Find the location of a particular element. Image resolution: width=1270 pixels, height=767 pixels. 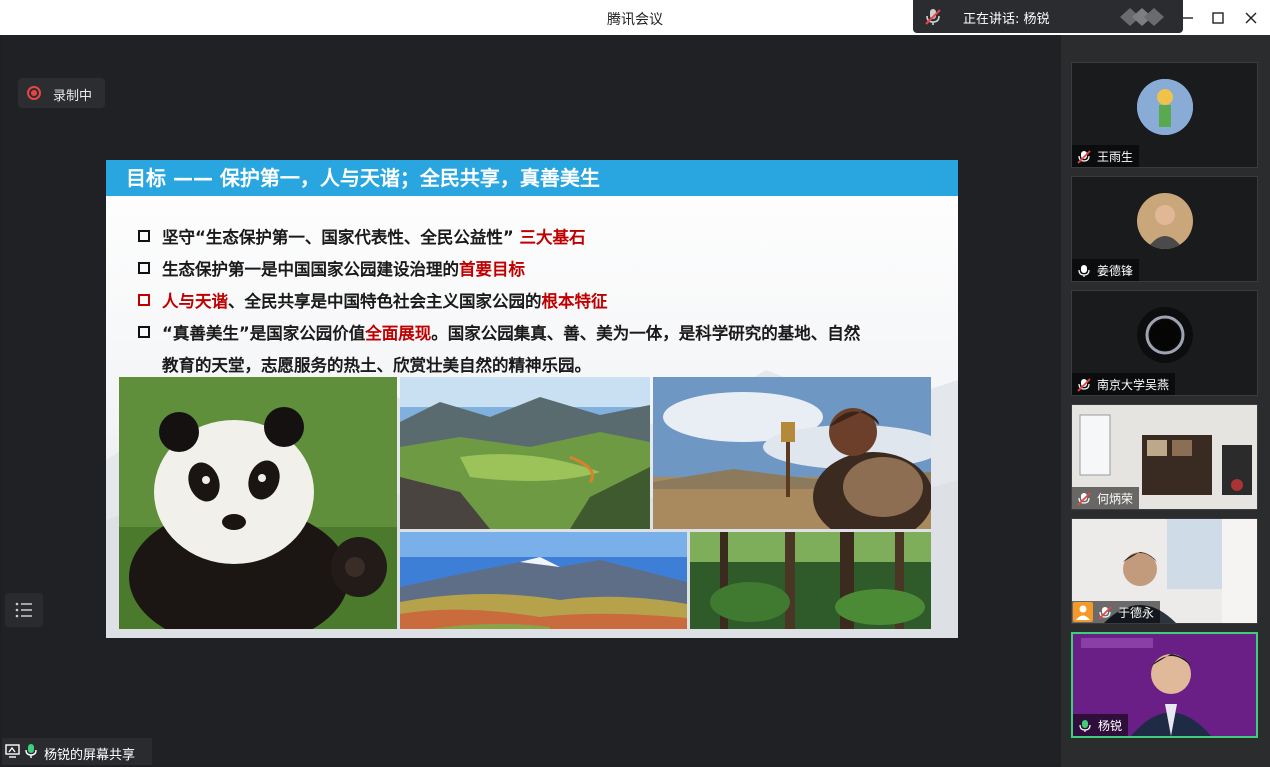

member-list-button is located at coordinates (24, 610).